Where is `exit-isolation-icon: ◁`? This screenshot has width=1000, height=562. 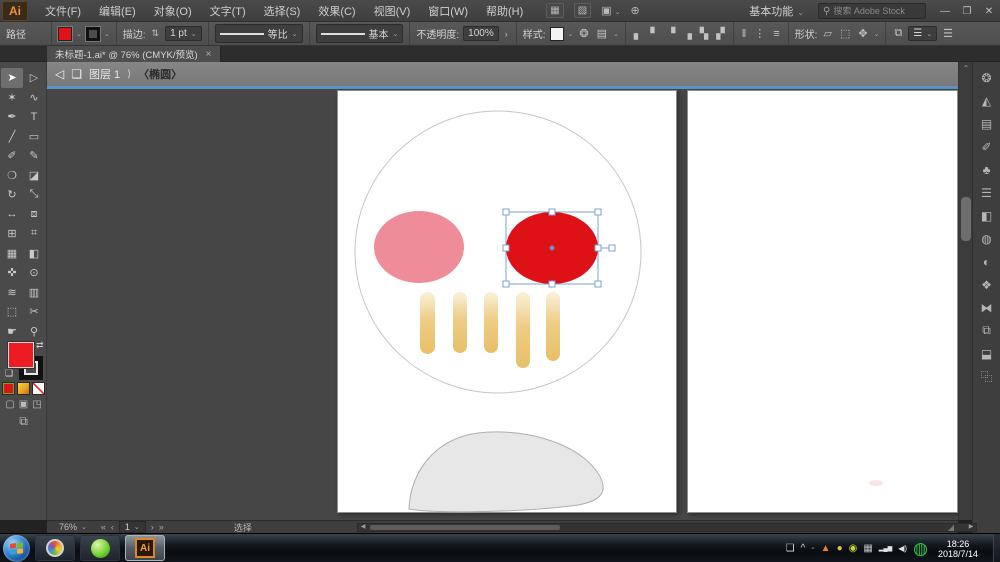
exit-isolation-icon: ◁ is located at coordinates (59, 74).